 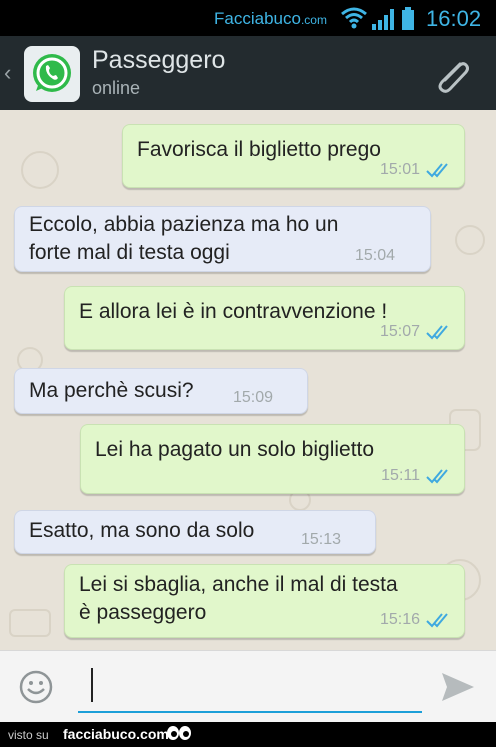 I want to click on watermark-visto: visto su, so click(x=28, y=735).